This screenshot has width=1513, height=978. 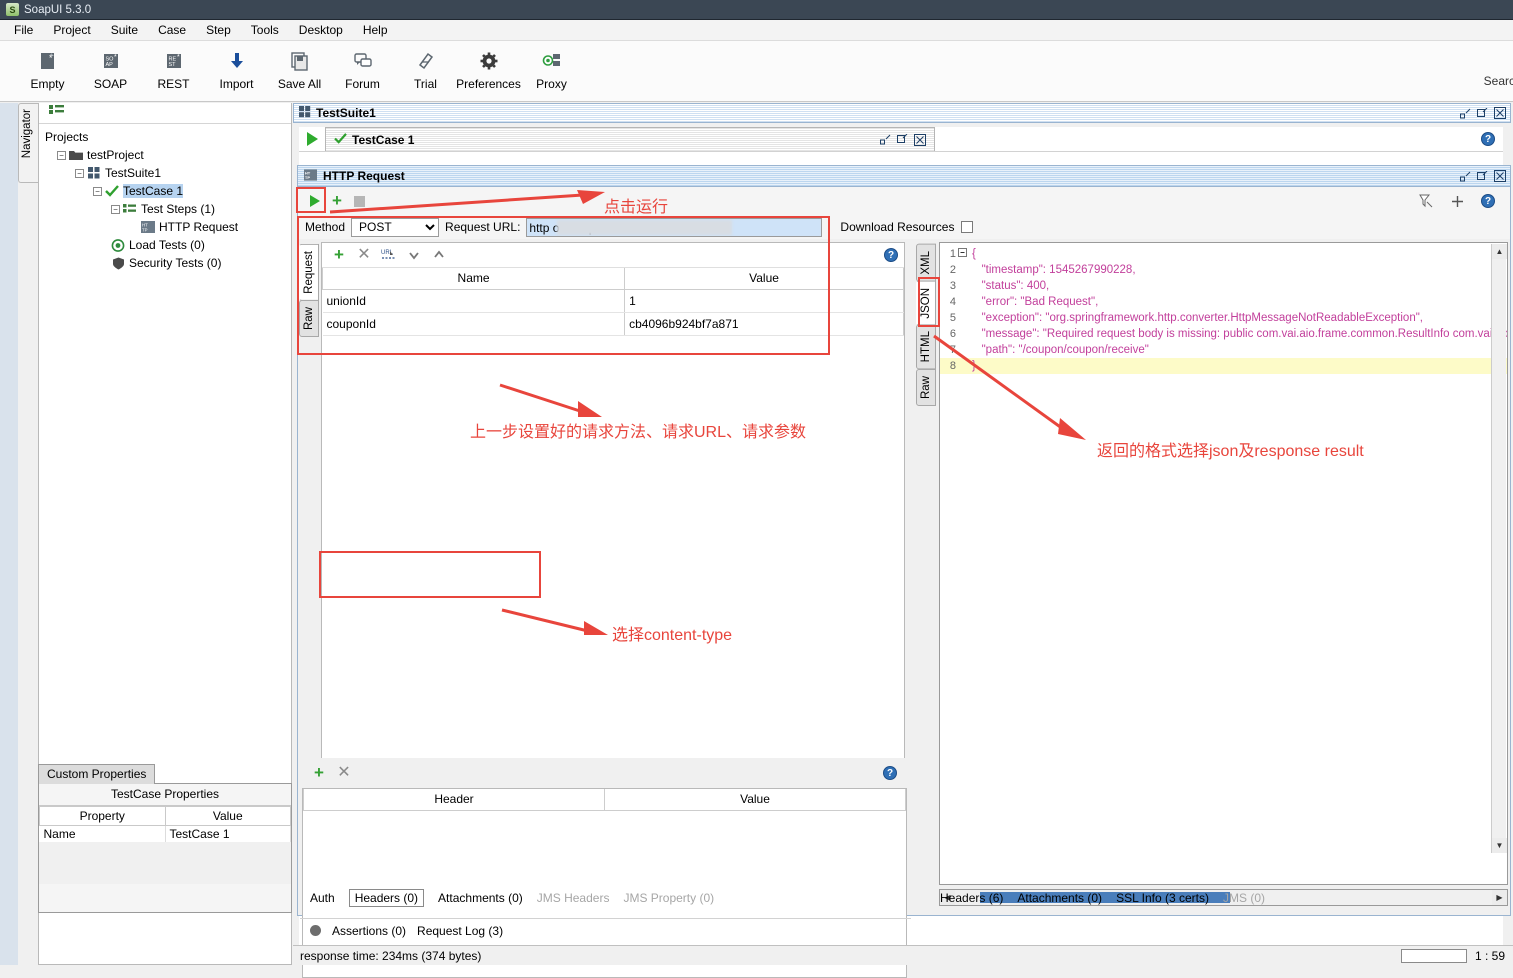 What do you see at coordinates (414, 255) in the screenshot?
I see `move-param-down-button` at bounding box center [414, 255].